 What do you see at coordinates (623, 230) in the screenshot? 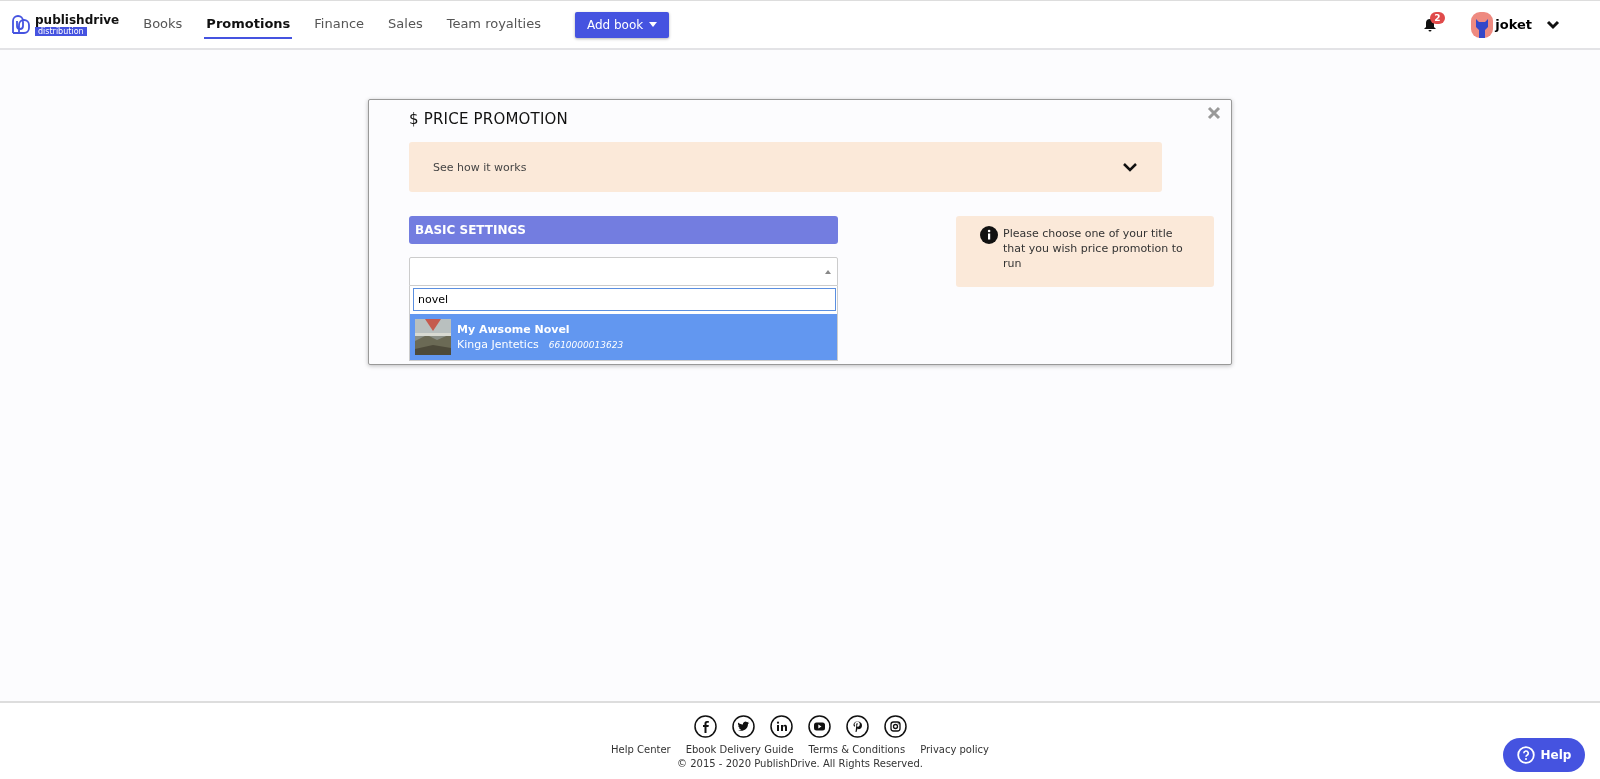
I see `section-header: BASIC SETTINGS` at bounding box center [623, 230].